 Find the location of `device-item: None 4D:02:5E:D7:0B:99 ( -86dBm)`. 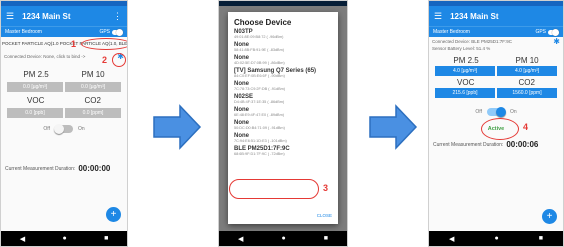

device-item: None 4D:02:5E:D7:0B:99 ( -86dBm) is located at coordinates (283, 60).